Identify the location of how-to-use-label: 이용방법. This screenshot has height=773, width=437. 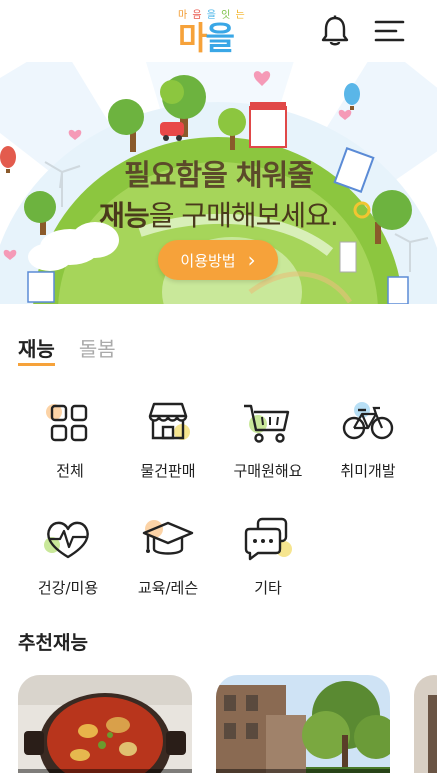
(208, 260).